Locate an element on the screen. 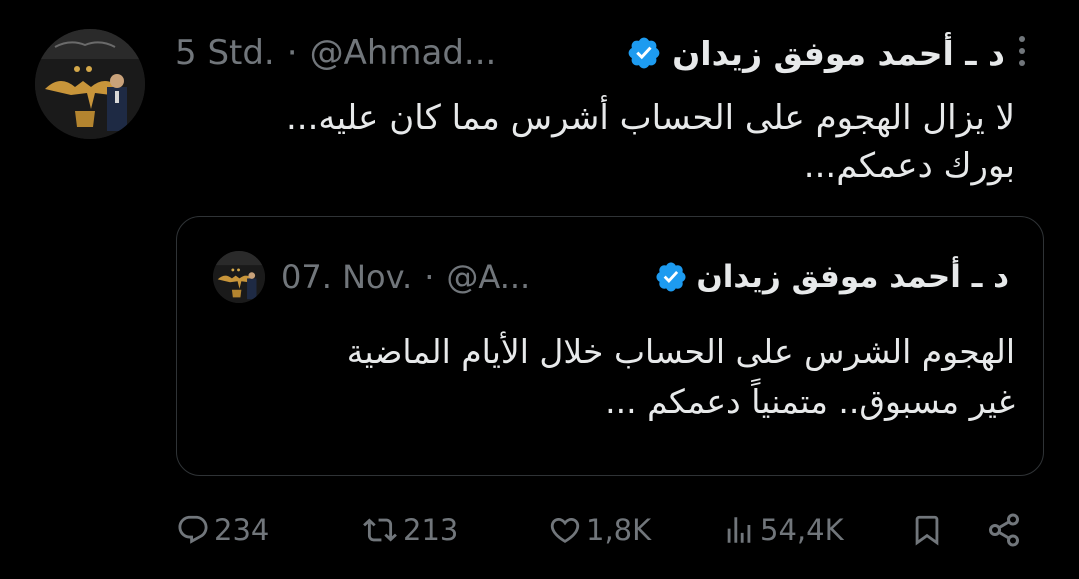 Image resolution: width=1079 pixels, height=579 pixels. more-vertical-icon is located at coordinates (1022, 51).